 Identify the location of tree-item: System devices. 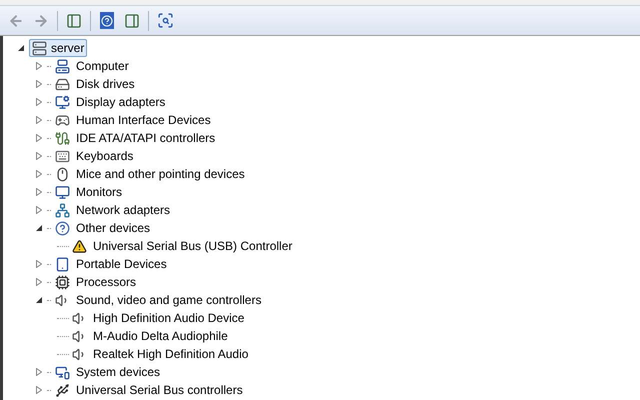
(117, 372).